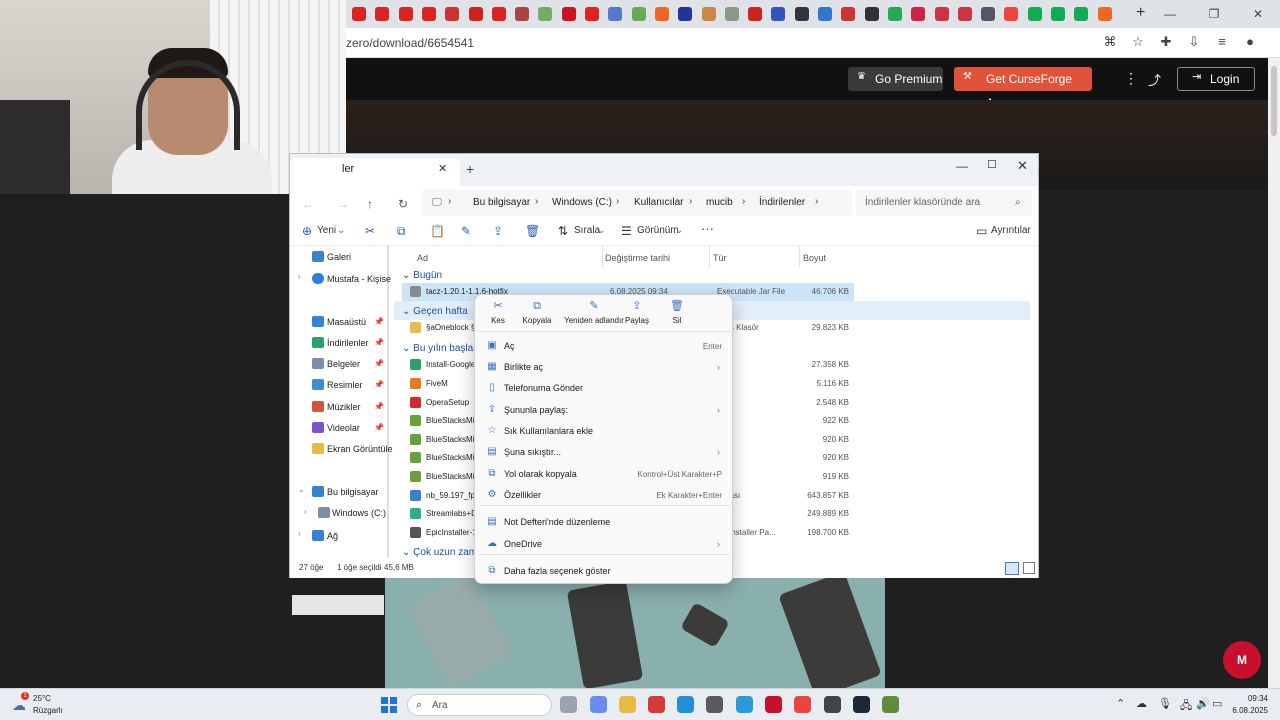  Describe the element at coordinates (442, 552) in the screenshot. I see `group-header-long-ago: ⌄ Çok uzun zama` at that location.